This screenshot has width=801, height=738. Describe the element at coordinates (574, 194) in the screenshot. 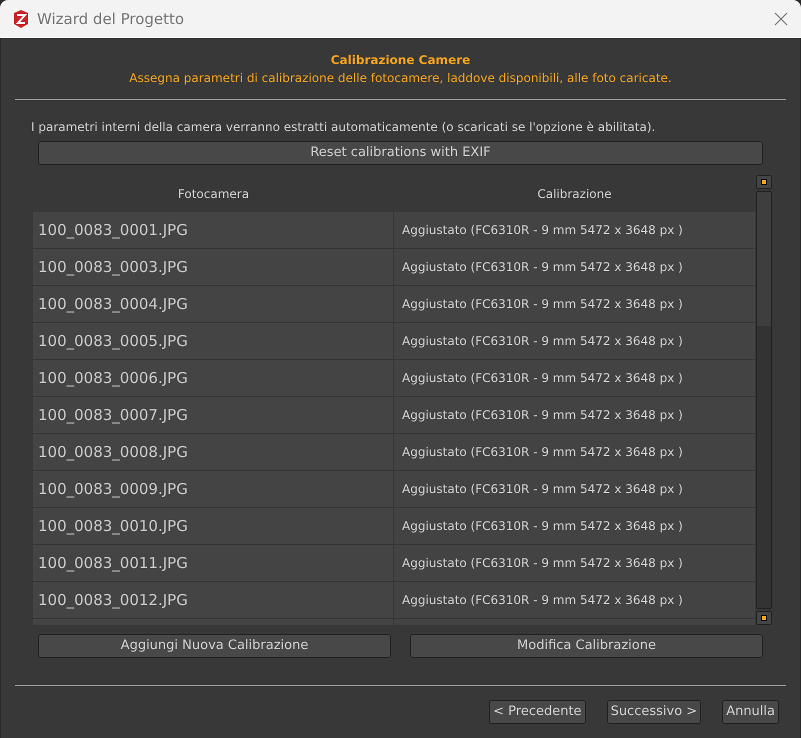

I see `column-header: Calibrazione` at that location.